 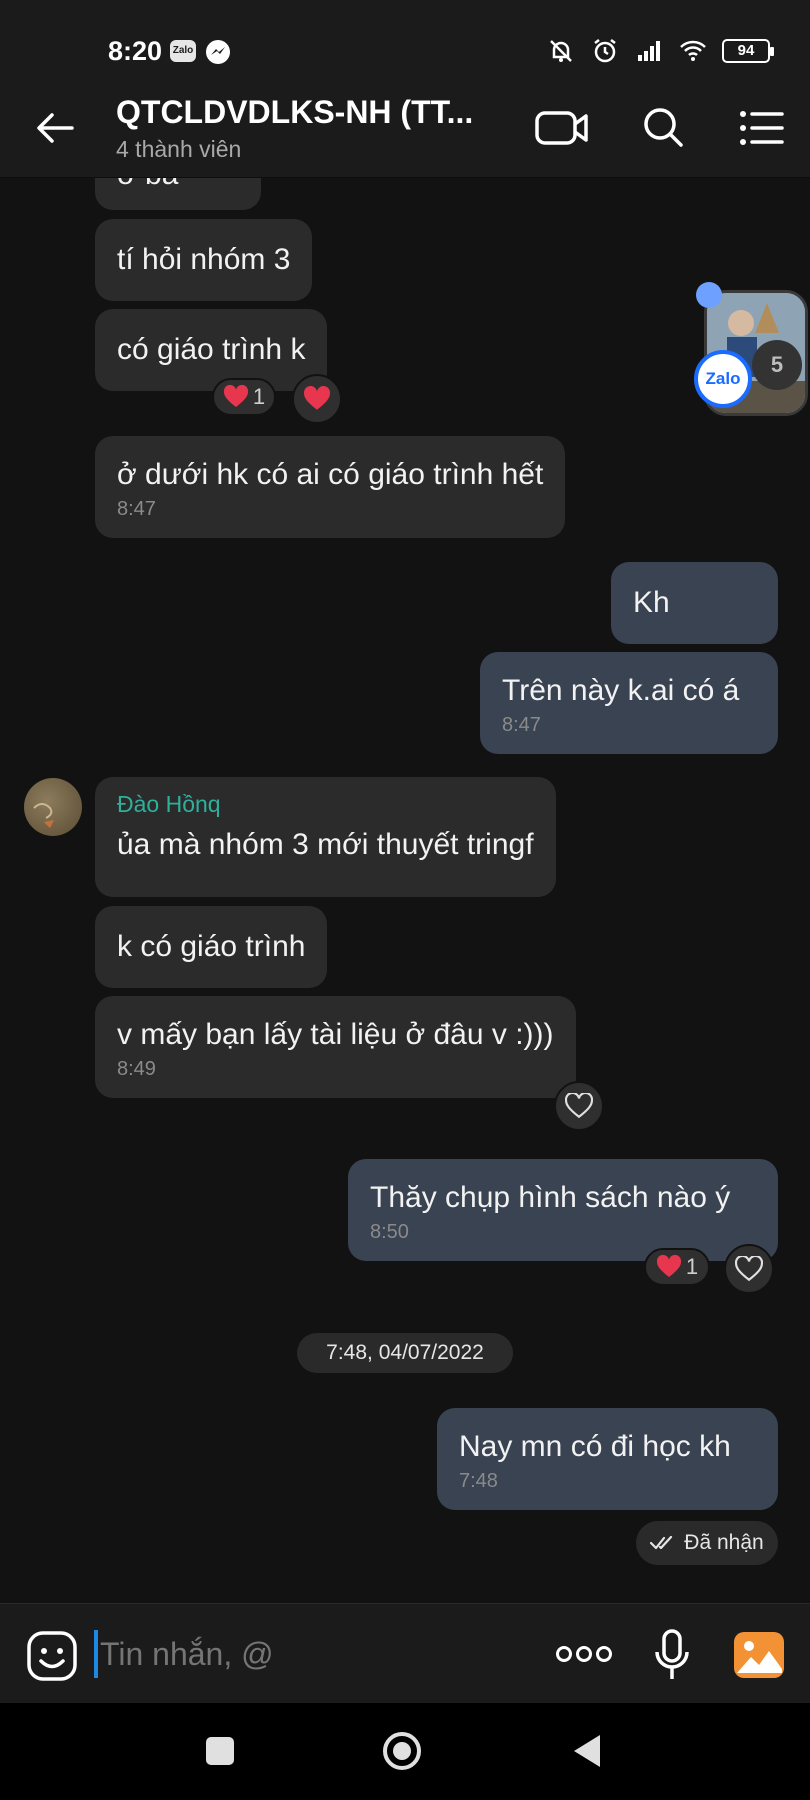 I want to click on message-bubble-incoming: Đào Hồnq ủa mà nhóm 3 mới thuyết tringf, so click(x=325, y=837).